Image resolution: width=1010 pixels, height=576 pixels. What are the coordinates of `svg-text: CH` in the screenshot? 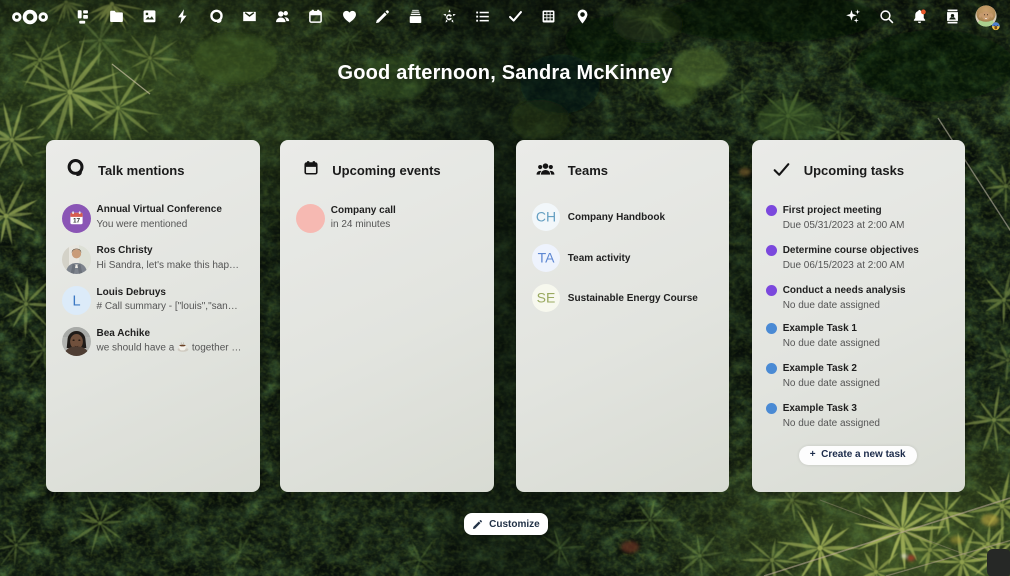 It's located at (546, 217).